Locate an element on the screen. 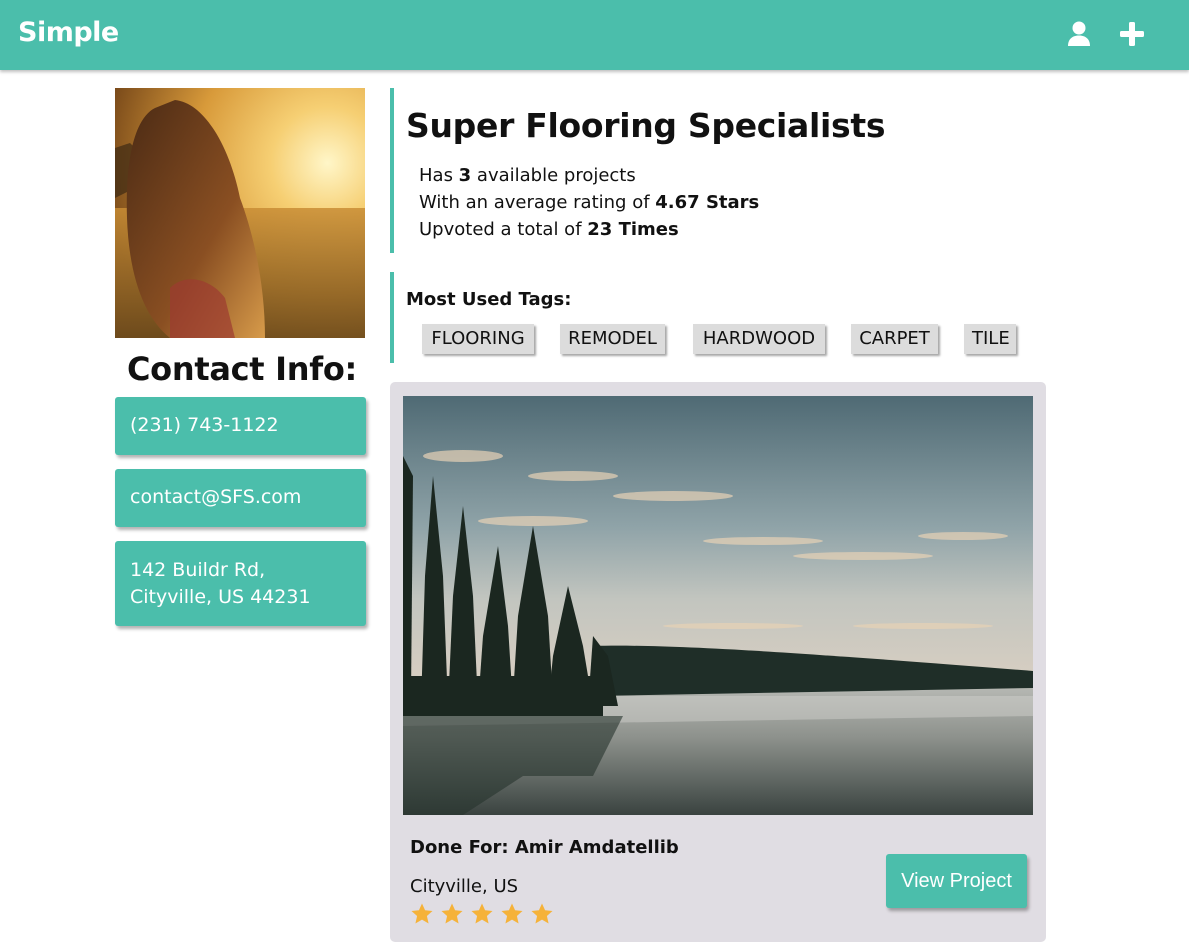  tag-tile: TILE is located at coordinates (990, 339).